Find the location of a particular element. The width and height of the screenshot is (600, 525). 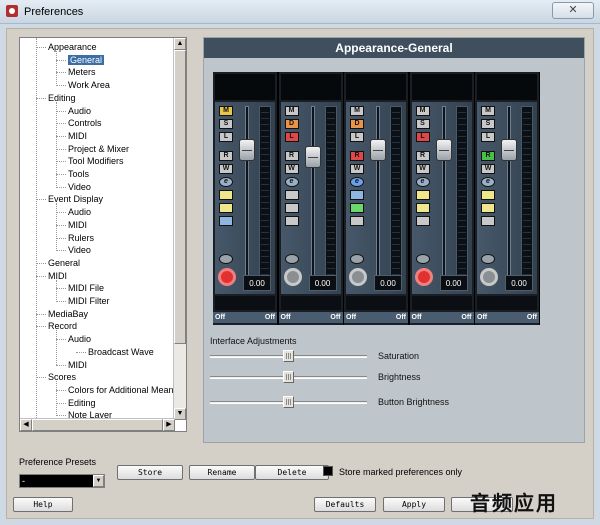

tree-item: Work Area is located at coordinates (83, 85).